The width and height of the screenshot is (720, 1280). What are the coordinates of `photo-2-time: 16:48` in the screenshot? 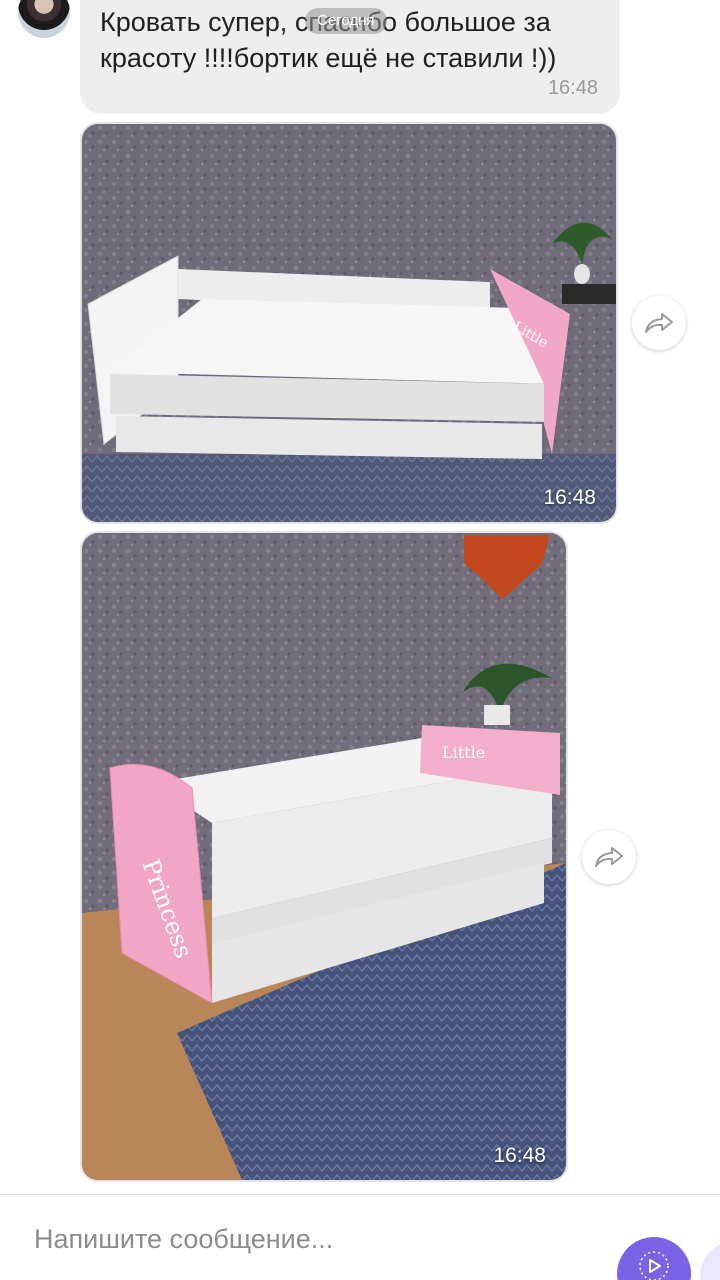 It's located at (519, 1155).